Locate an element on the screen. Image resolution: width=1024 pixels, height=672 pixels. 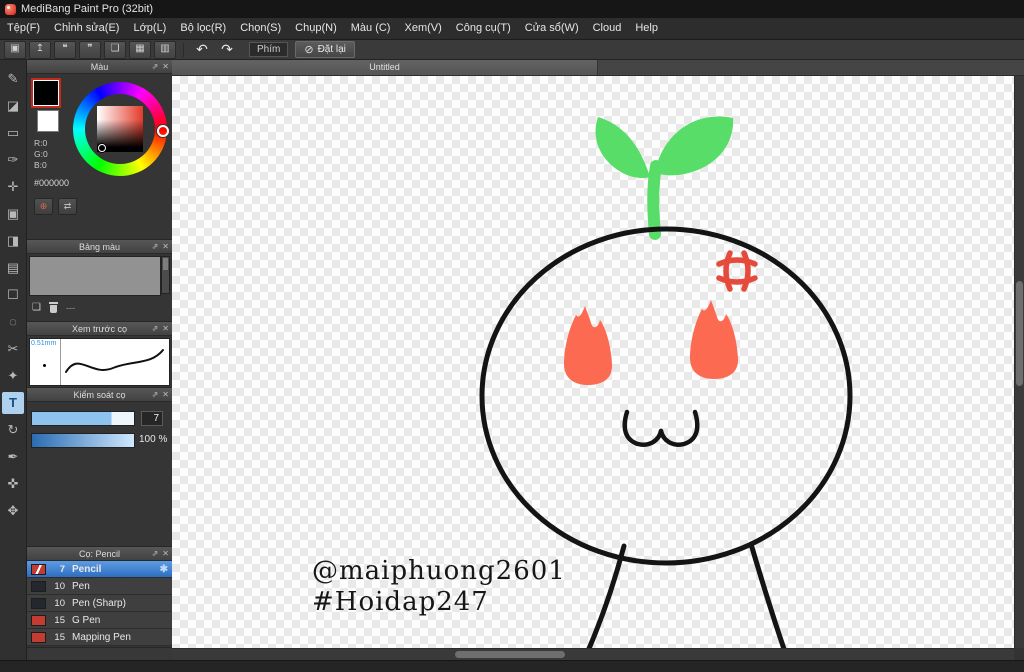
title-bar: MediBang Paint Pro (32bit) is located at coordinates (512, 9).